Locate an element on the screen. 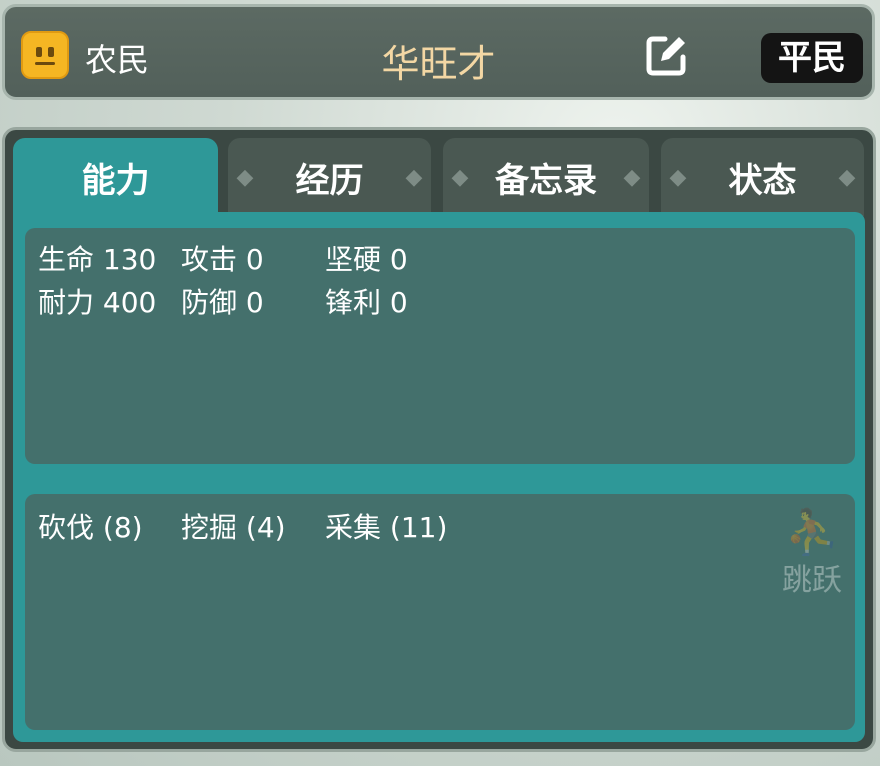  skill-dig: 挖掘 (4) is located at coordinates (233, 527).